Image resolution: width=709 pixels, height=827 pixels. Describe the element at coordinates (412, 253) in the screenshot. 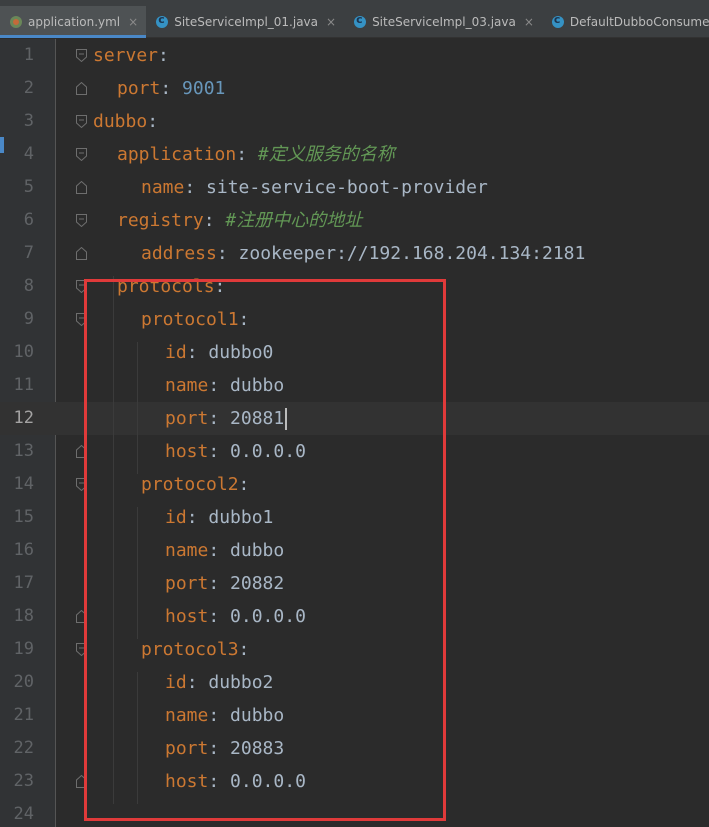

I see `yaml-value: zookeeper://192.168.204.134:2181` at that location.